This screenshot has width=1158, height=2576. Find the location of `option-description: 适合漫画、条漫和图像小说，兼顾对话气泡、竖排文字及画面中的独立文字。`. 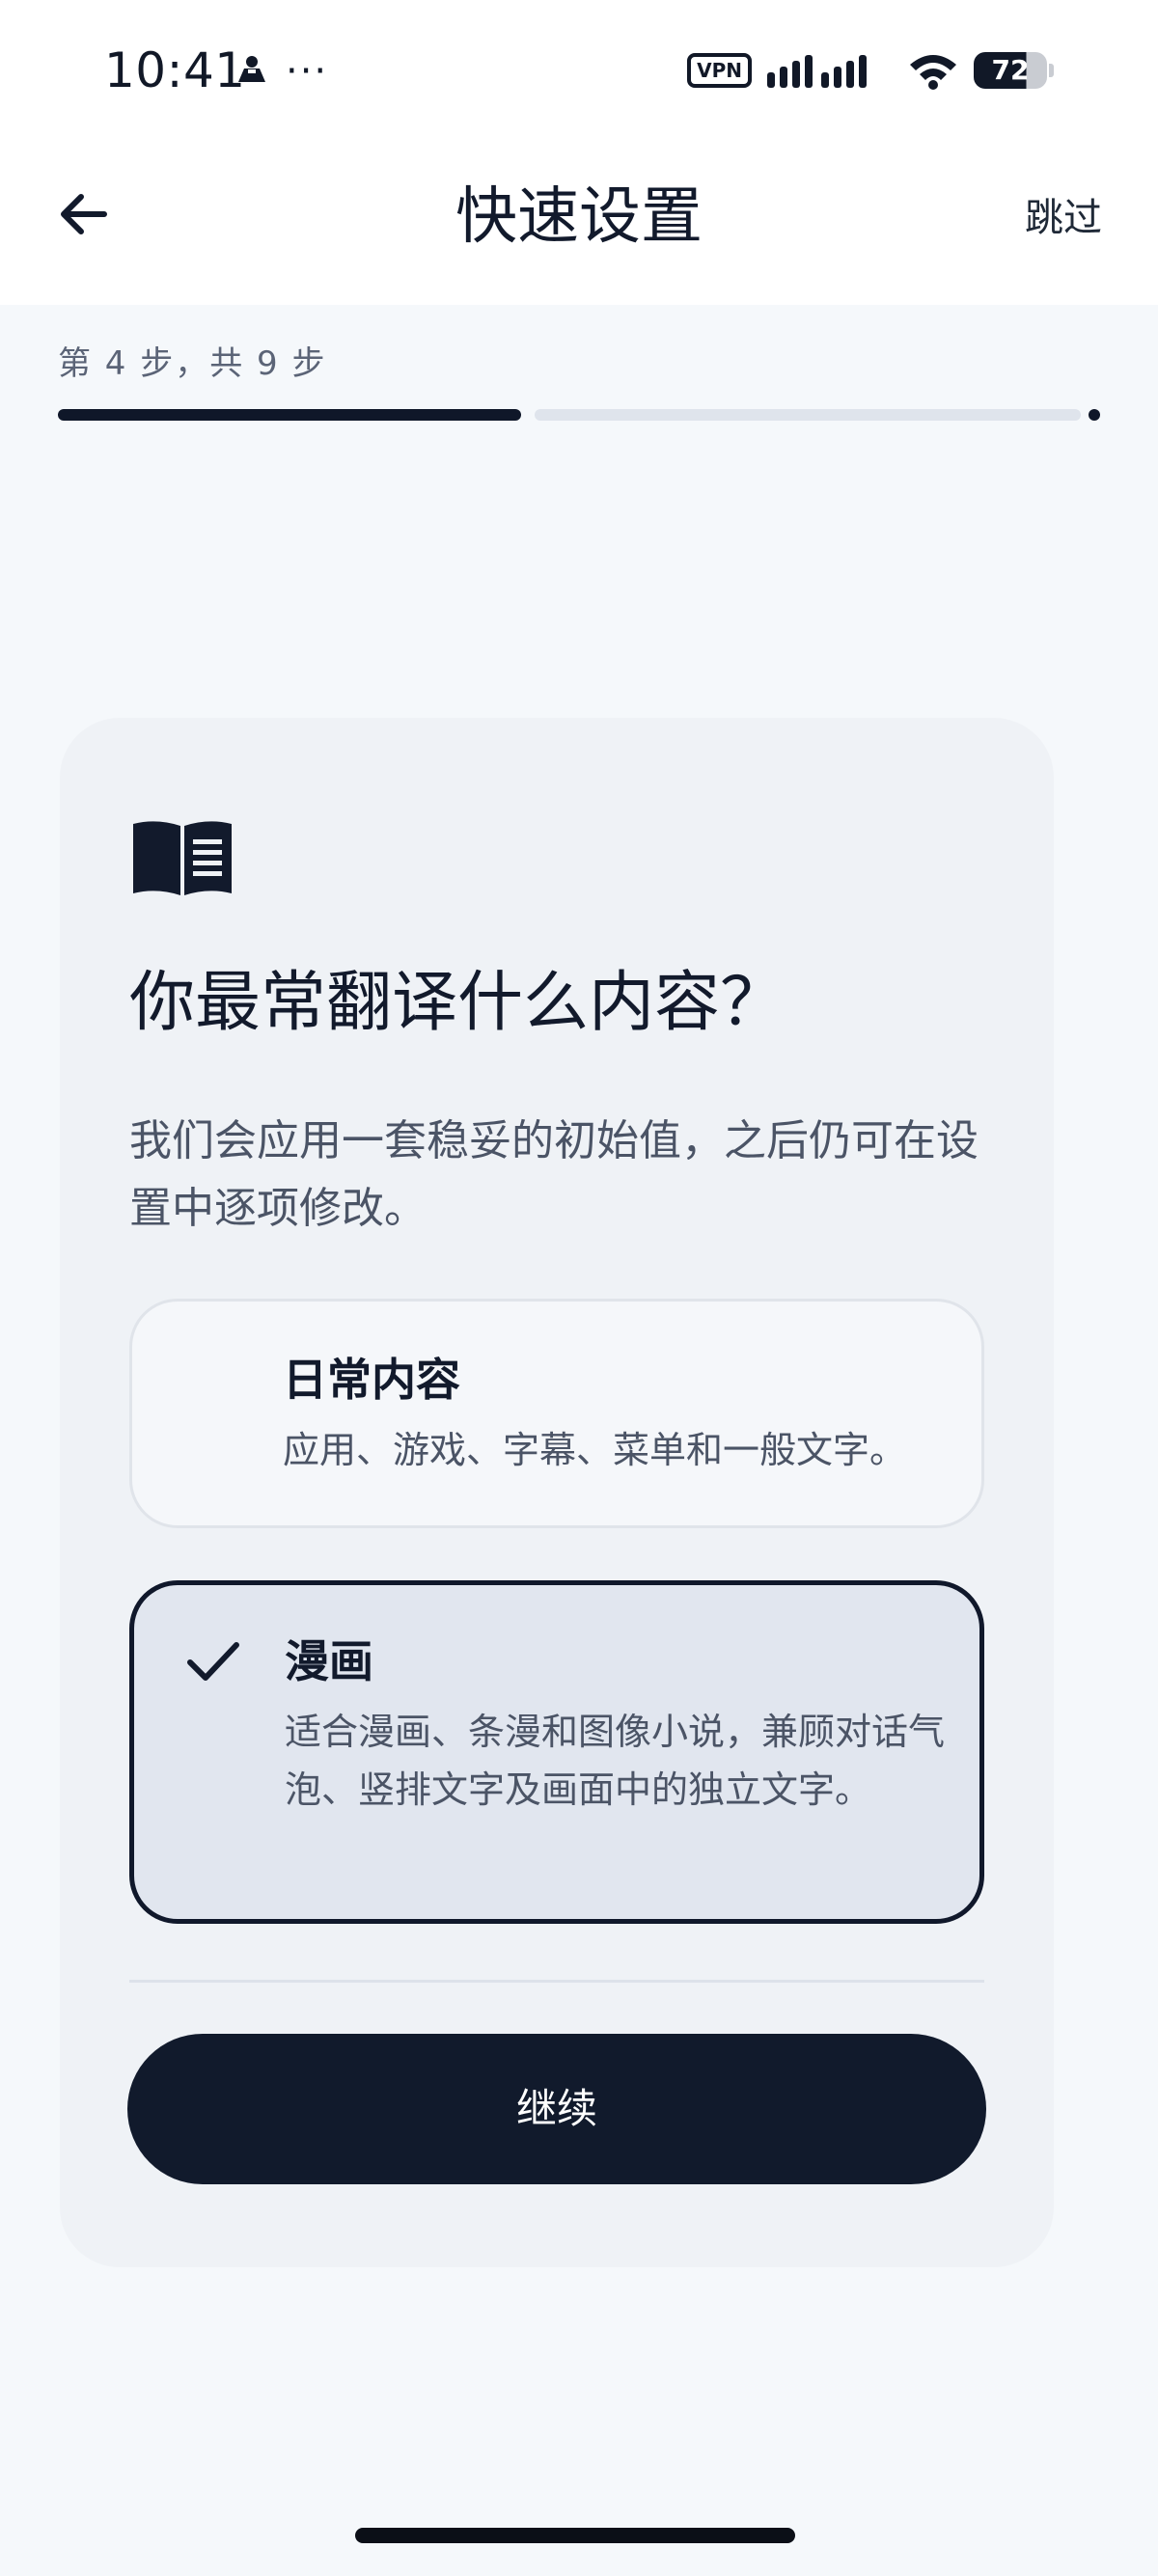

option-description: 适合漫画、条漫和图像小说，兼顾对话气泡、竖排文字及画面中的独立文字。 is located at coordinates (615, 1761).